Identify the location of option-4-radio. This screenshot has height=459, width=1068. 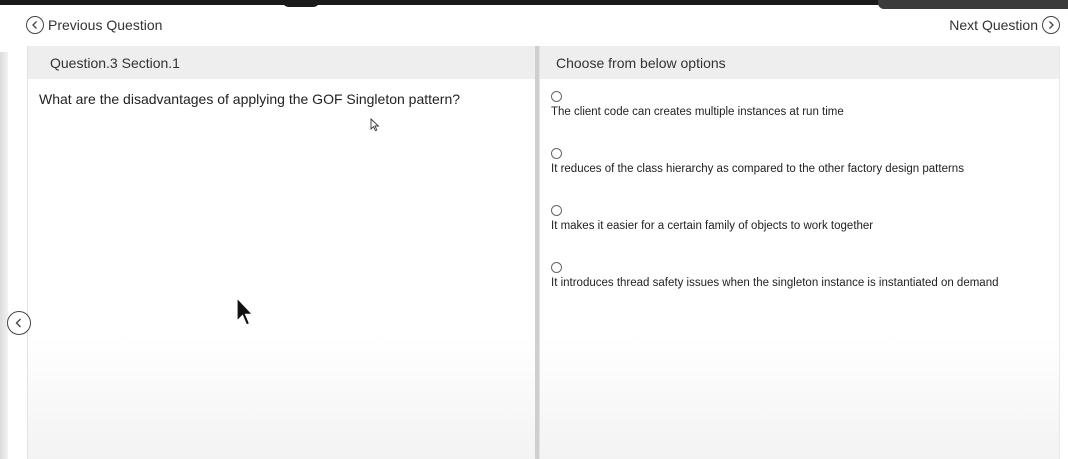
(556, 267).